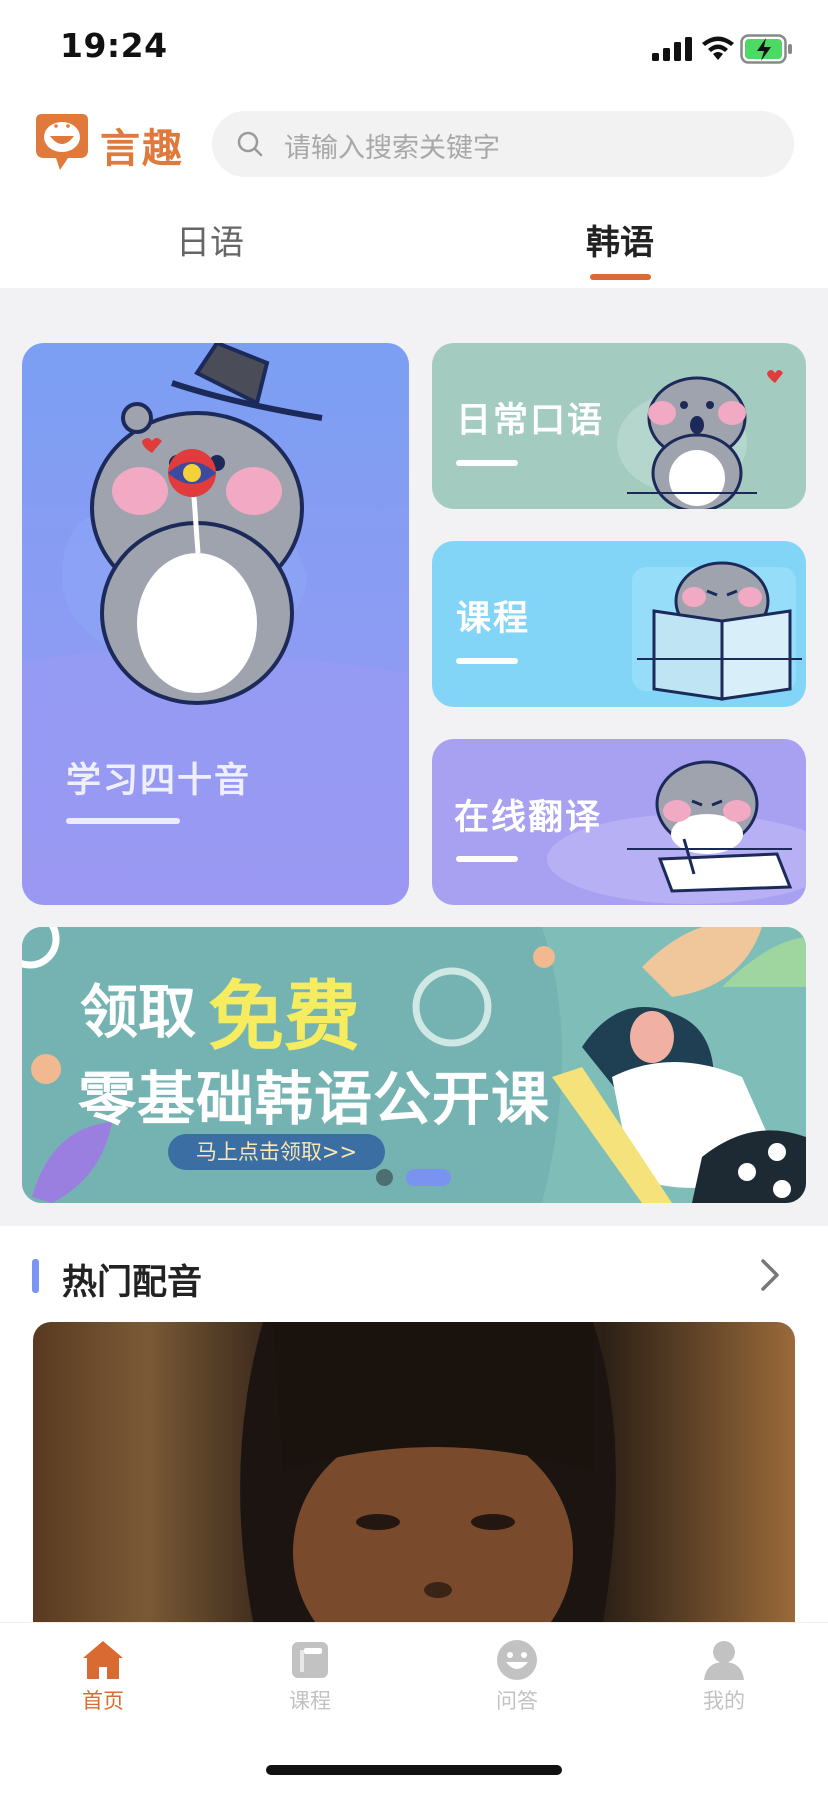  What do you see at coordinates (210, 239) in the screenshot?
I see `tab-japanese: 日语` at bounding box center [210, 239].